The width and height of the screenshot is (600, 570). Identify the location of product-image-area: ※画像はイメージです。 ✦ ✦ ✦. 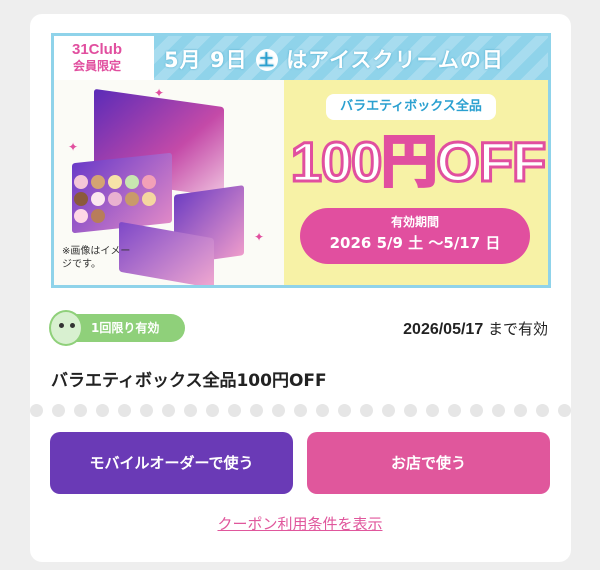
(169, 182).